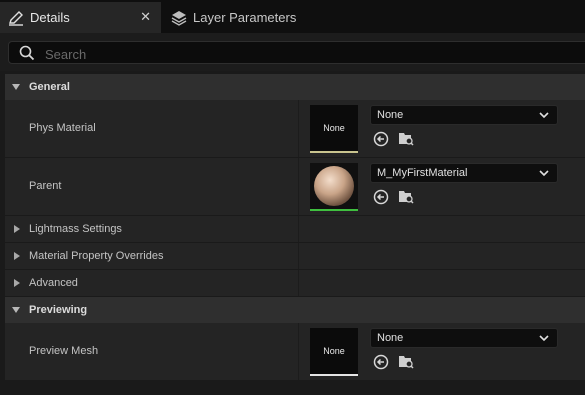  What do you see at coordinates (295, 256) in the screenshot?
I see `property-material-overrides: Material Property Overrides` at bounding box center [295, 256].